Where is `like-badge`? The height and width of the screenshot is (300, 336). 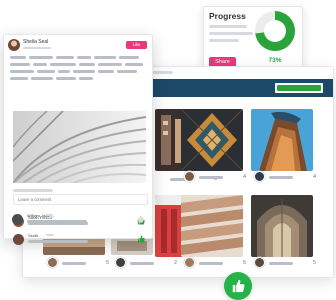 like-badge is located at coordinates (238, 286).